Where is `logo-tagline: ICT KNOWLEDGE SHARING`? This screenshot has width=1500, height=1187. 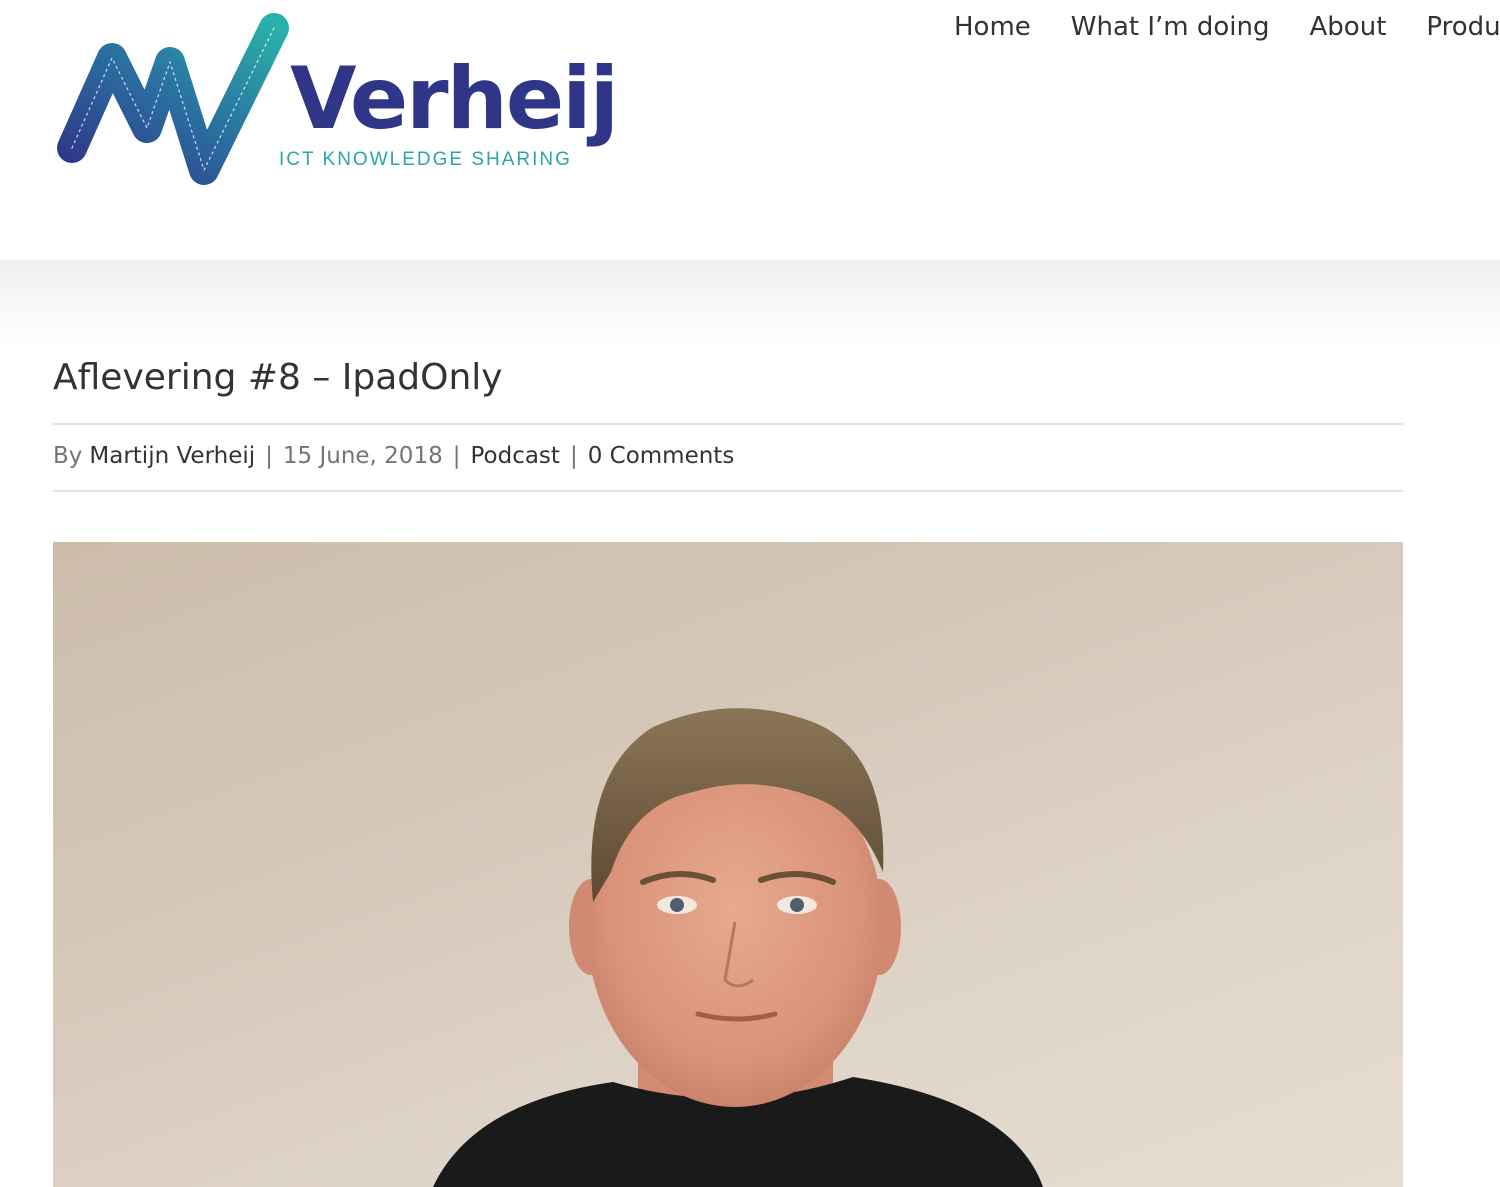 logo-tagline: ICT KNOWLEDGE SHARING is located at coordinates (425, 159).